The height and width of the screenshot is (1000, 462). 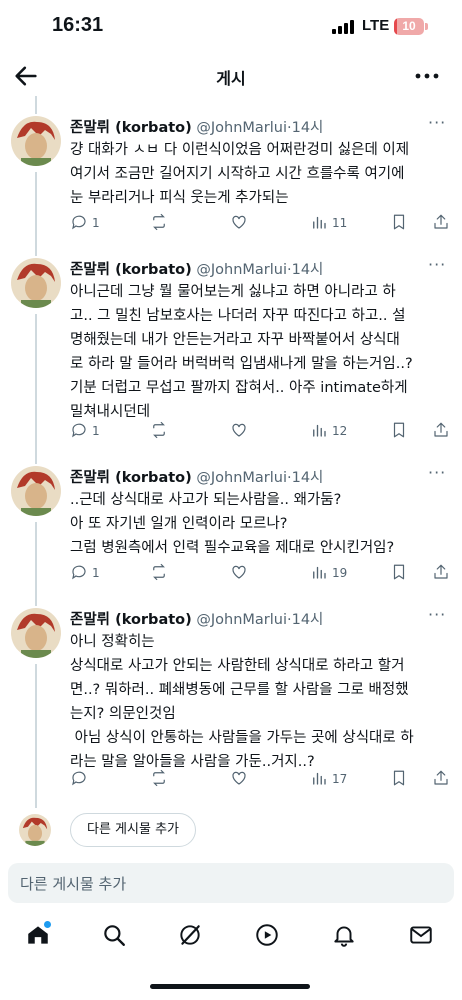 What do you see at coordinates (231, 937) in the screenshot?
I see `tab-bar` at bounding box center [231, 937].